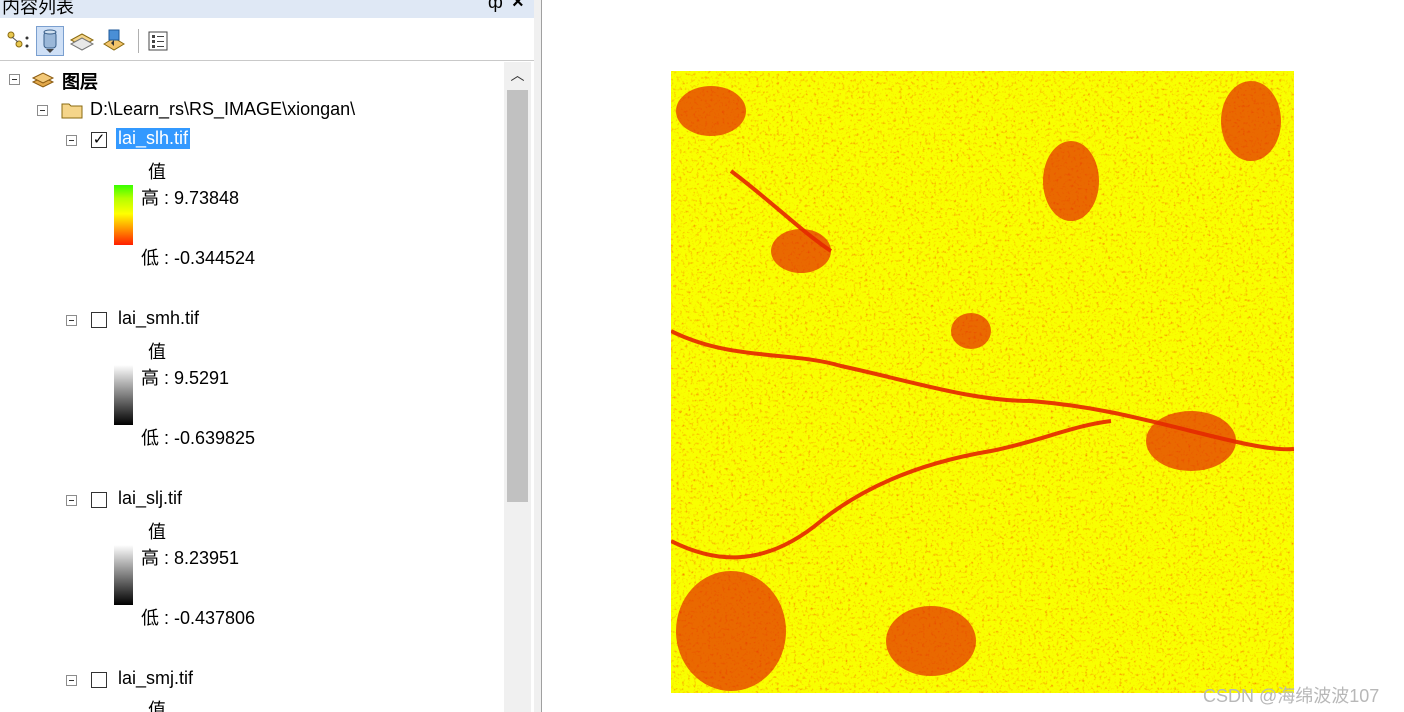 The image size is (1404, 712). I want to click on list-by-source-icon, so click(50, 41).